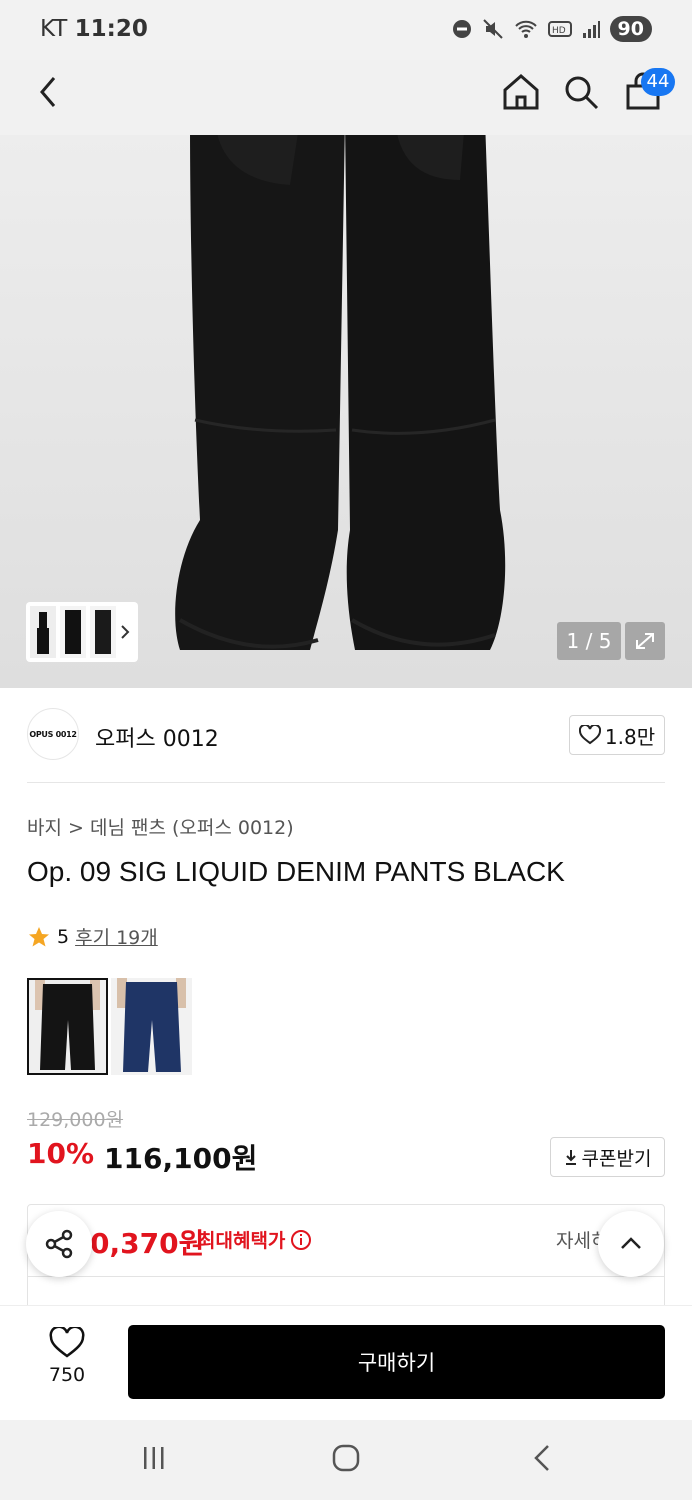 The height and width of the screenshot is (1500, 692). What do you see at coordinates (346, 30) in the screenshot?
I see `status-bar: KT 11:20 HD 90` at bounding box center [346, 30].